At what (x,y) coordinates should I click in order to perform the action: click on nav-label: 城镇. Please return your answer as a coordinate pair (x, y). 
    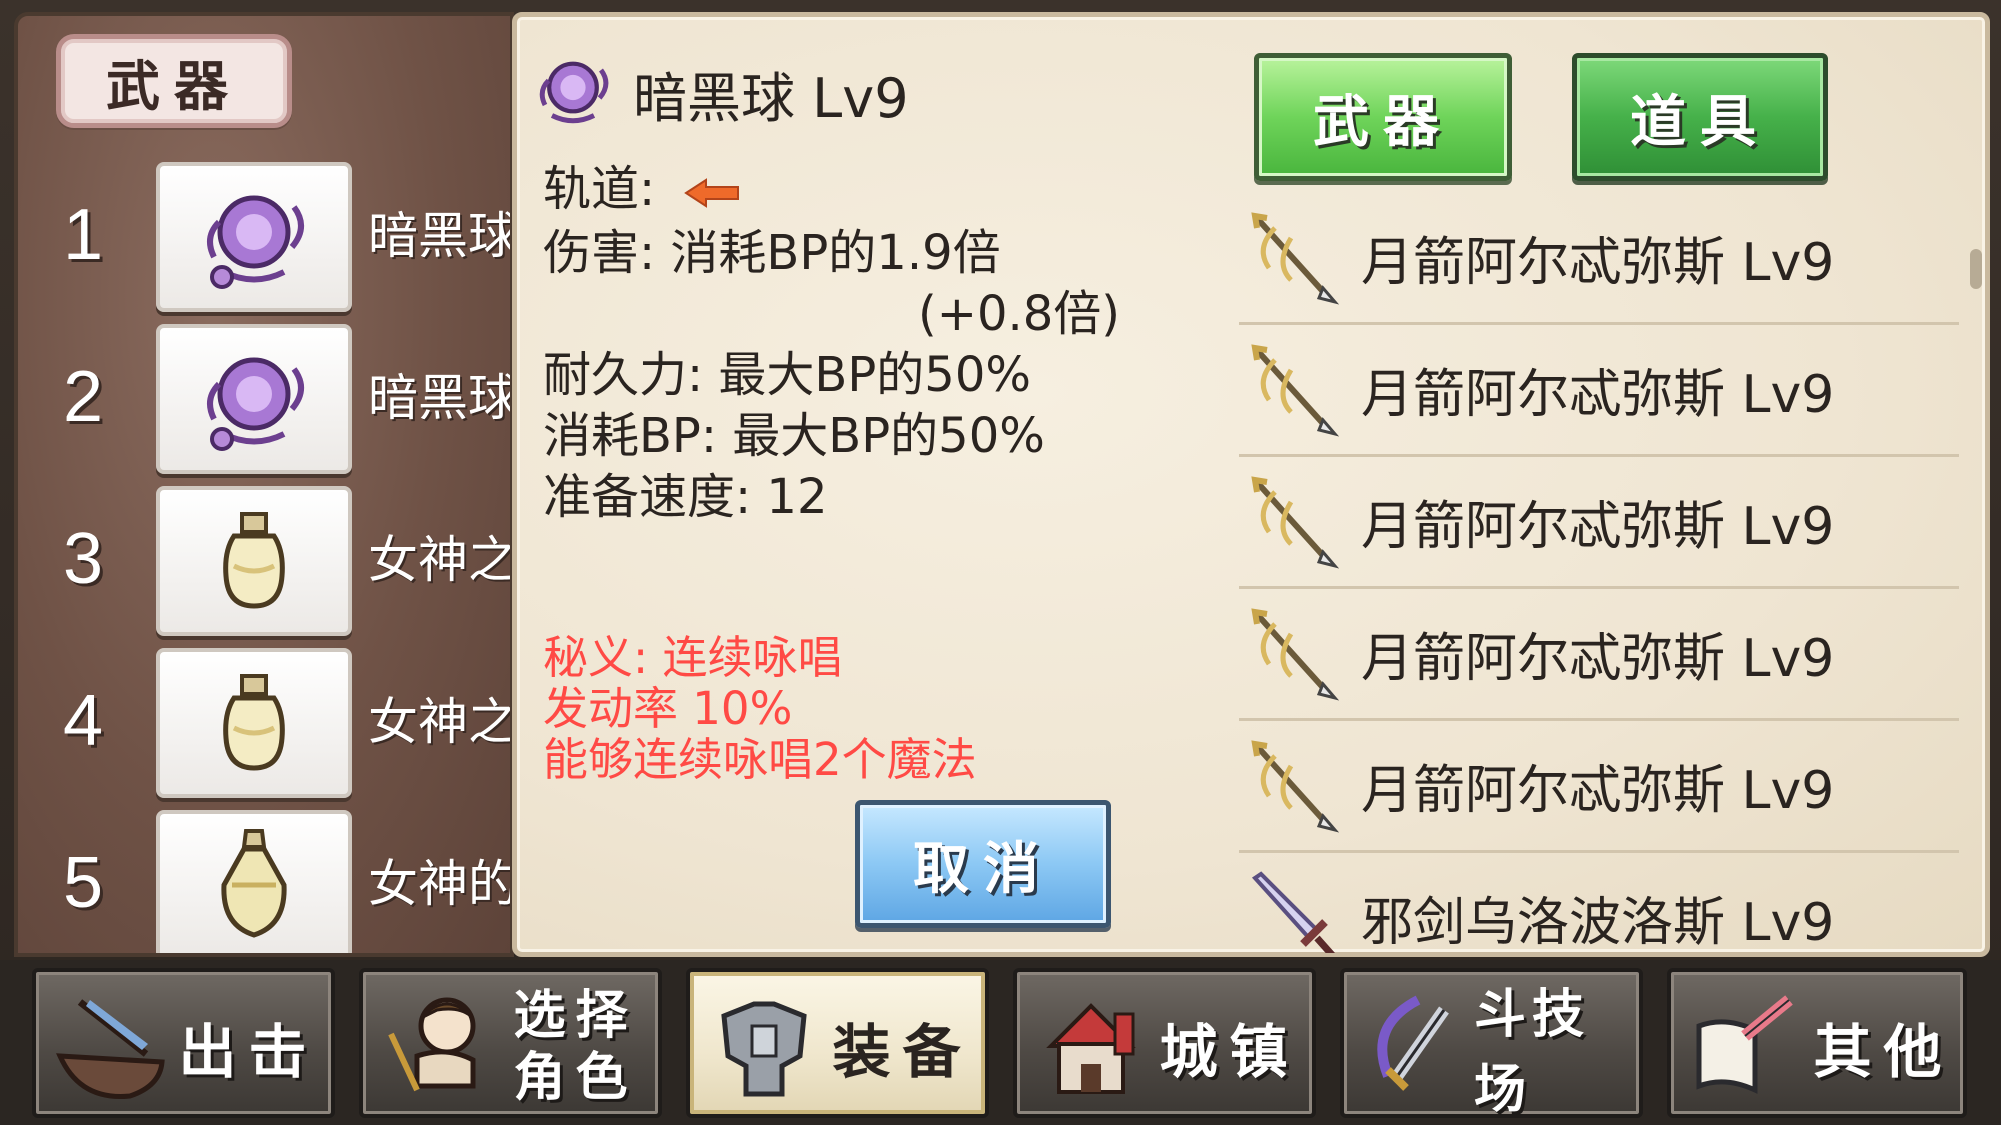
    Looking at the image, I should click on (1229, 1052).